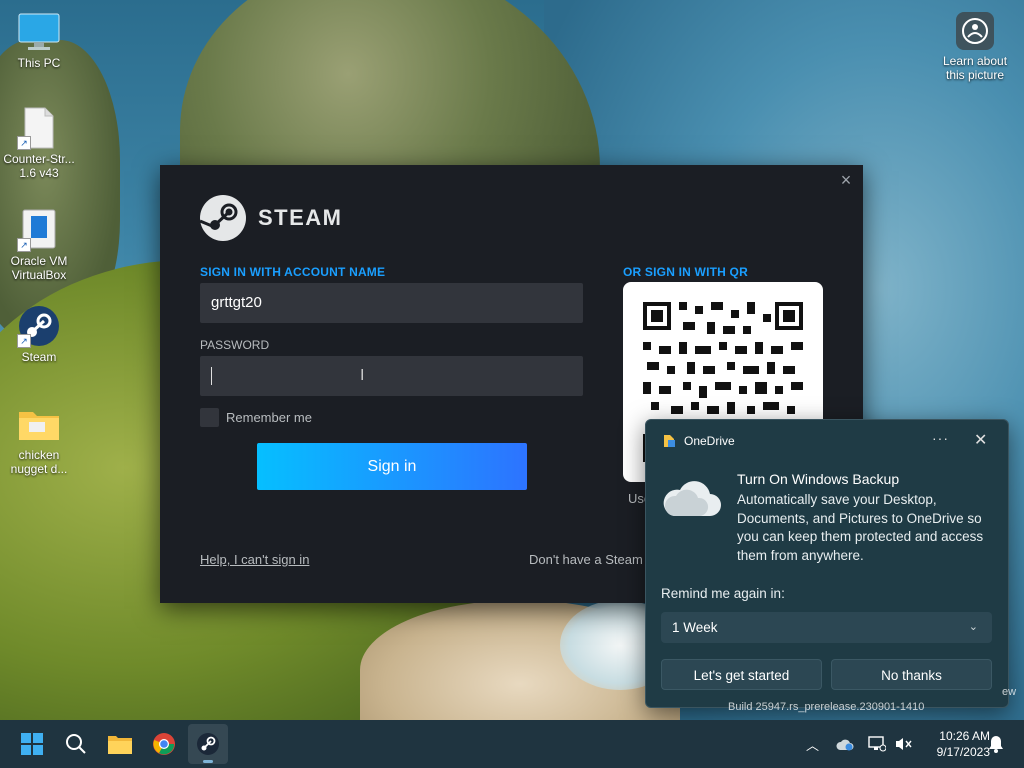  I want to click on onedrive-app-icon, so click(669, 441).